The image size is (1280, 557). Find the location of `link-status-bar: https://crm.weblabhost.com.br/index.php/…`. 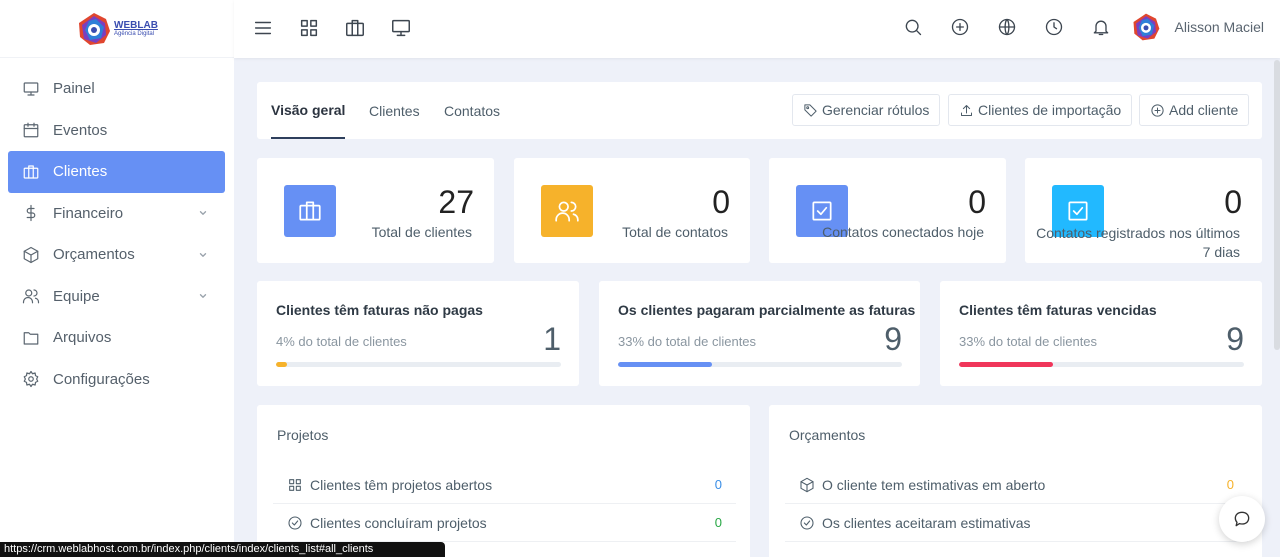

link-status-bar: https://crm.weblabhost.com.br/index.php/… is located at coordinates (222, 549).